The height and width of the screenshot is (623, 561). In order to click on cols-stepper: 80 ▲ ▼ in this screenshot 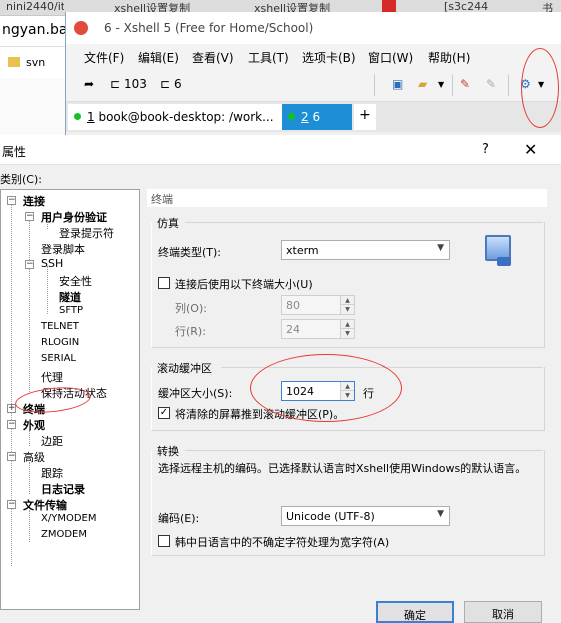, I will do `click(318, 305)`.